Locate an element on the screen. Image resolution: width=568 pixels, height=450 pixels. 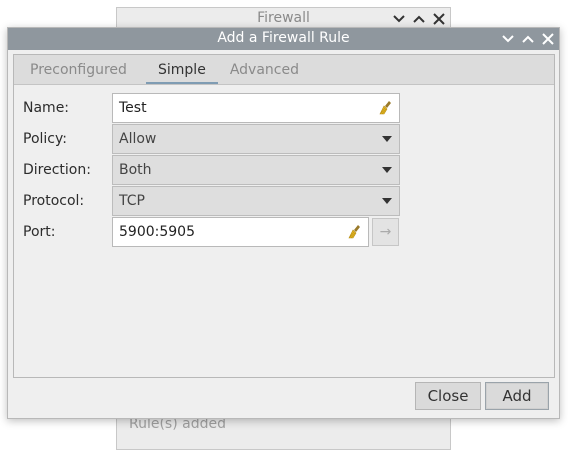
policy-label: Policy: is located at coordinates (45, 139).